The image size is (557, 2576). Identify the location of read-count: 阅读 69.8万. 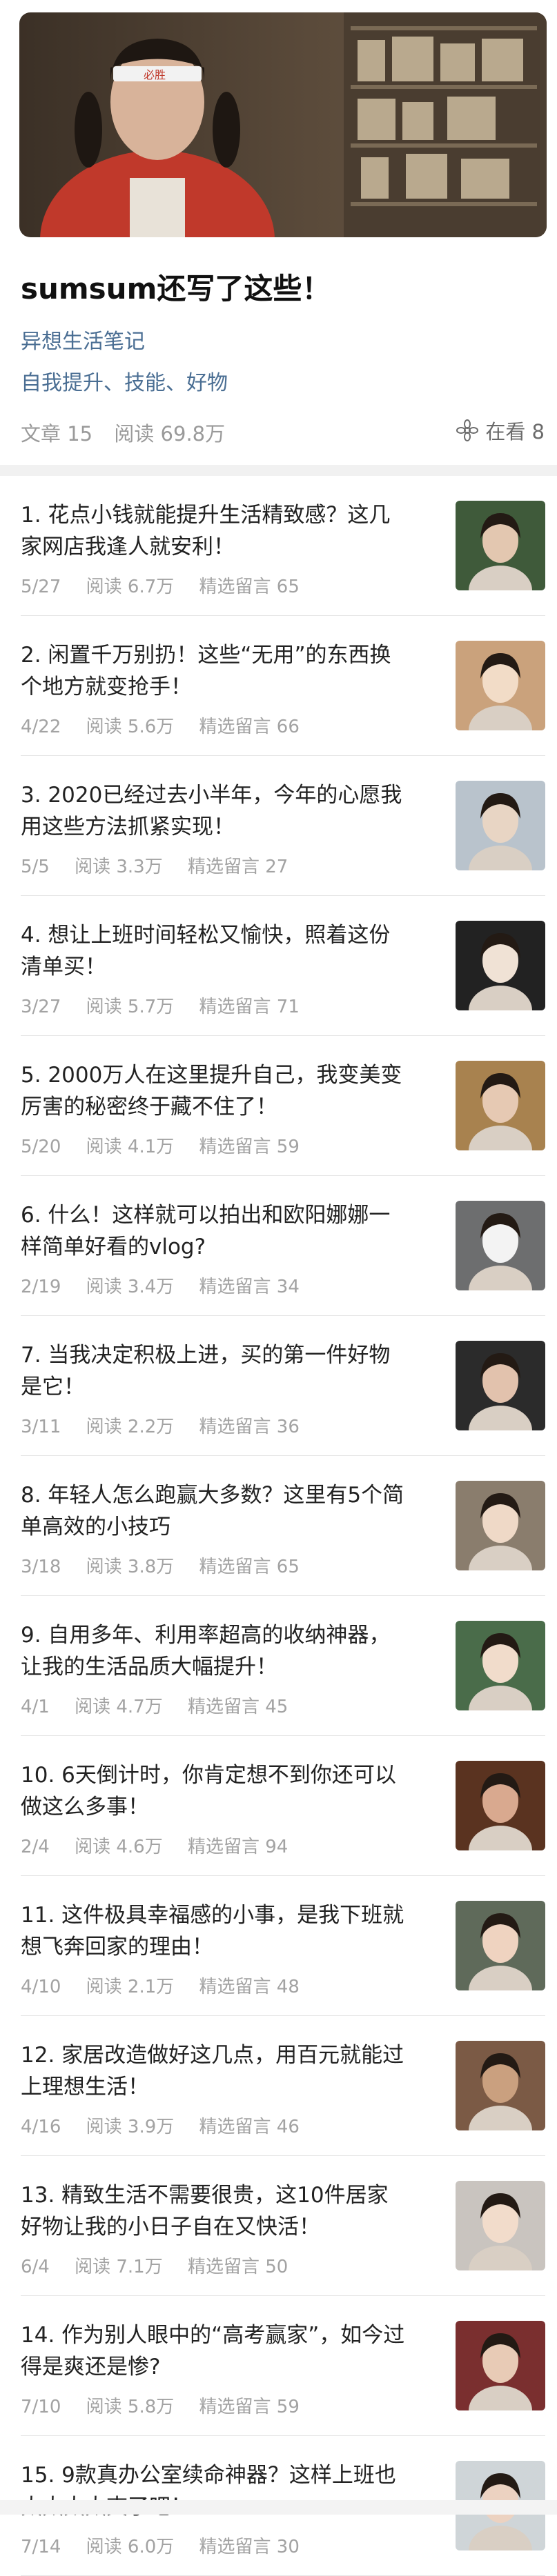
(170, 434).